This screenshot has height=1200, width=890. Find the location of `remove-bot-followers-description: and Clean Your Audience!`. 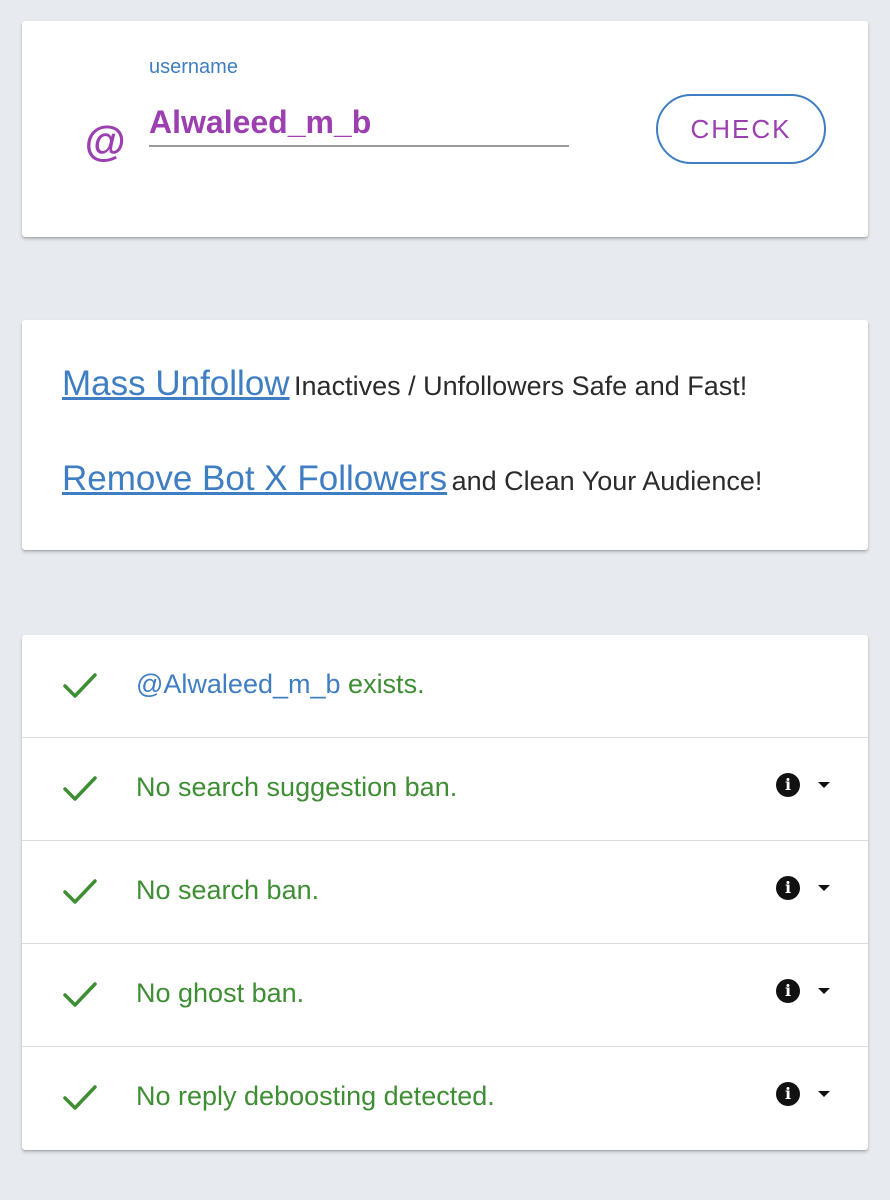

remove-bot-followers-description: and Clean Your Audience! is located at coordinates (607, 481).